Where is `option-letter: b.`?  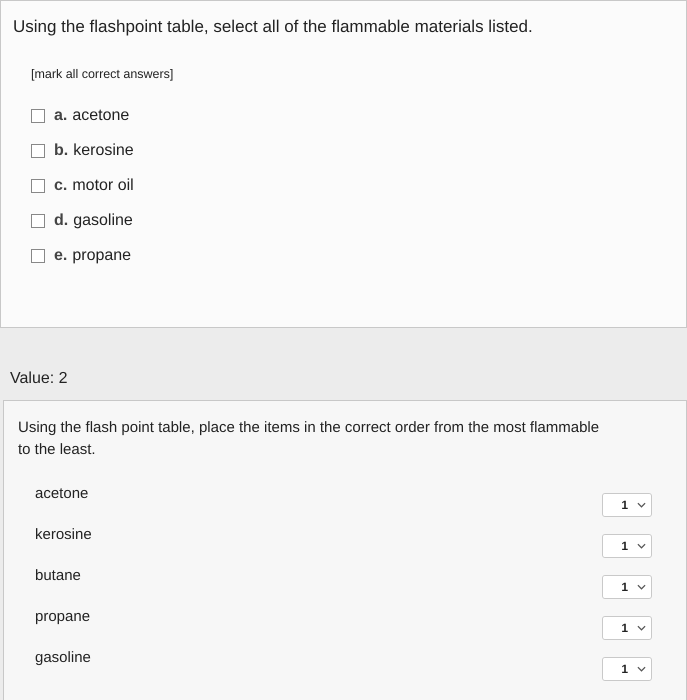 option-letter: b. is located at coordinates (61, 151).